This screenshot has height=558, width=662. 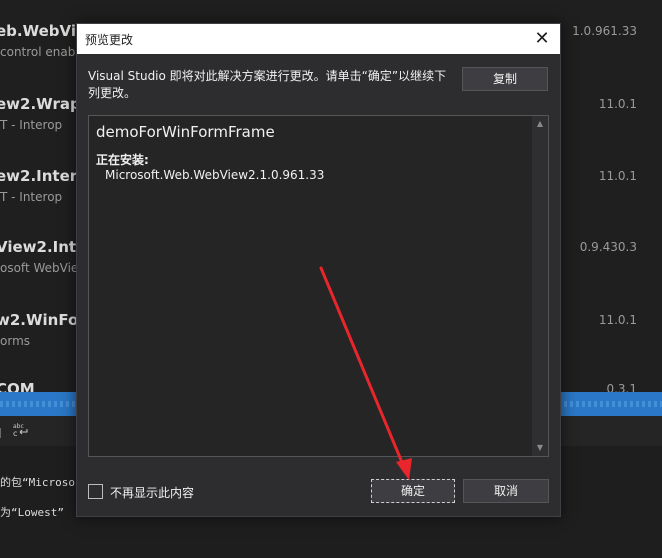 I want to click on installing-label: 正在安装:, so click(x=122, y=160).